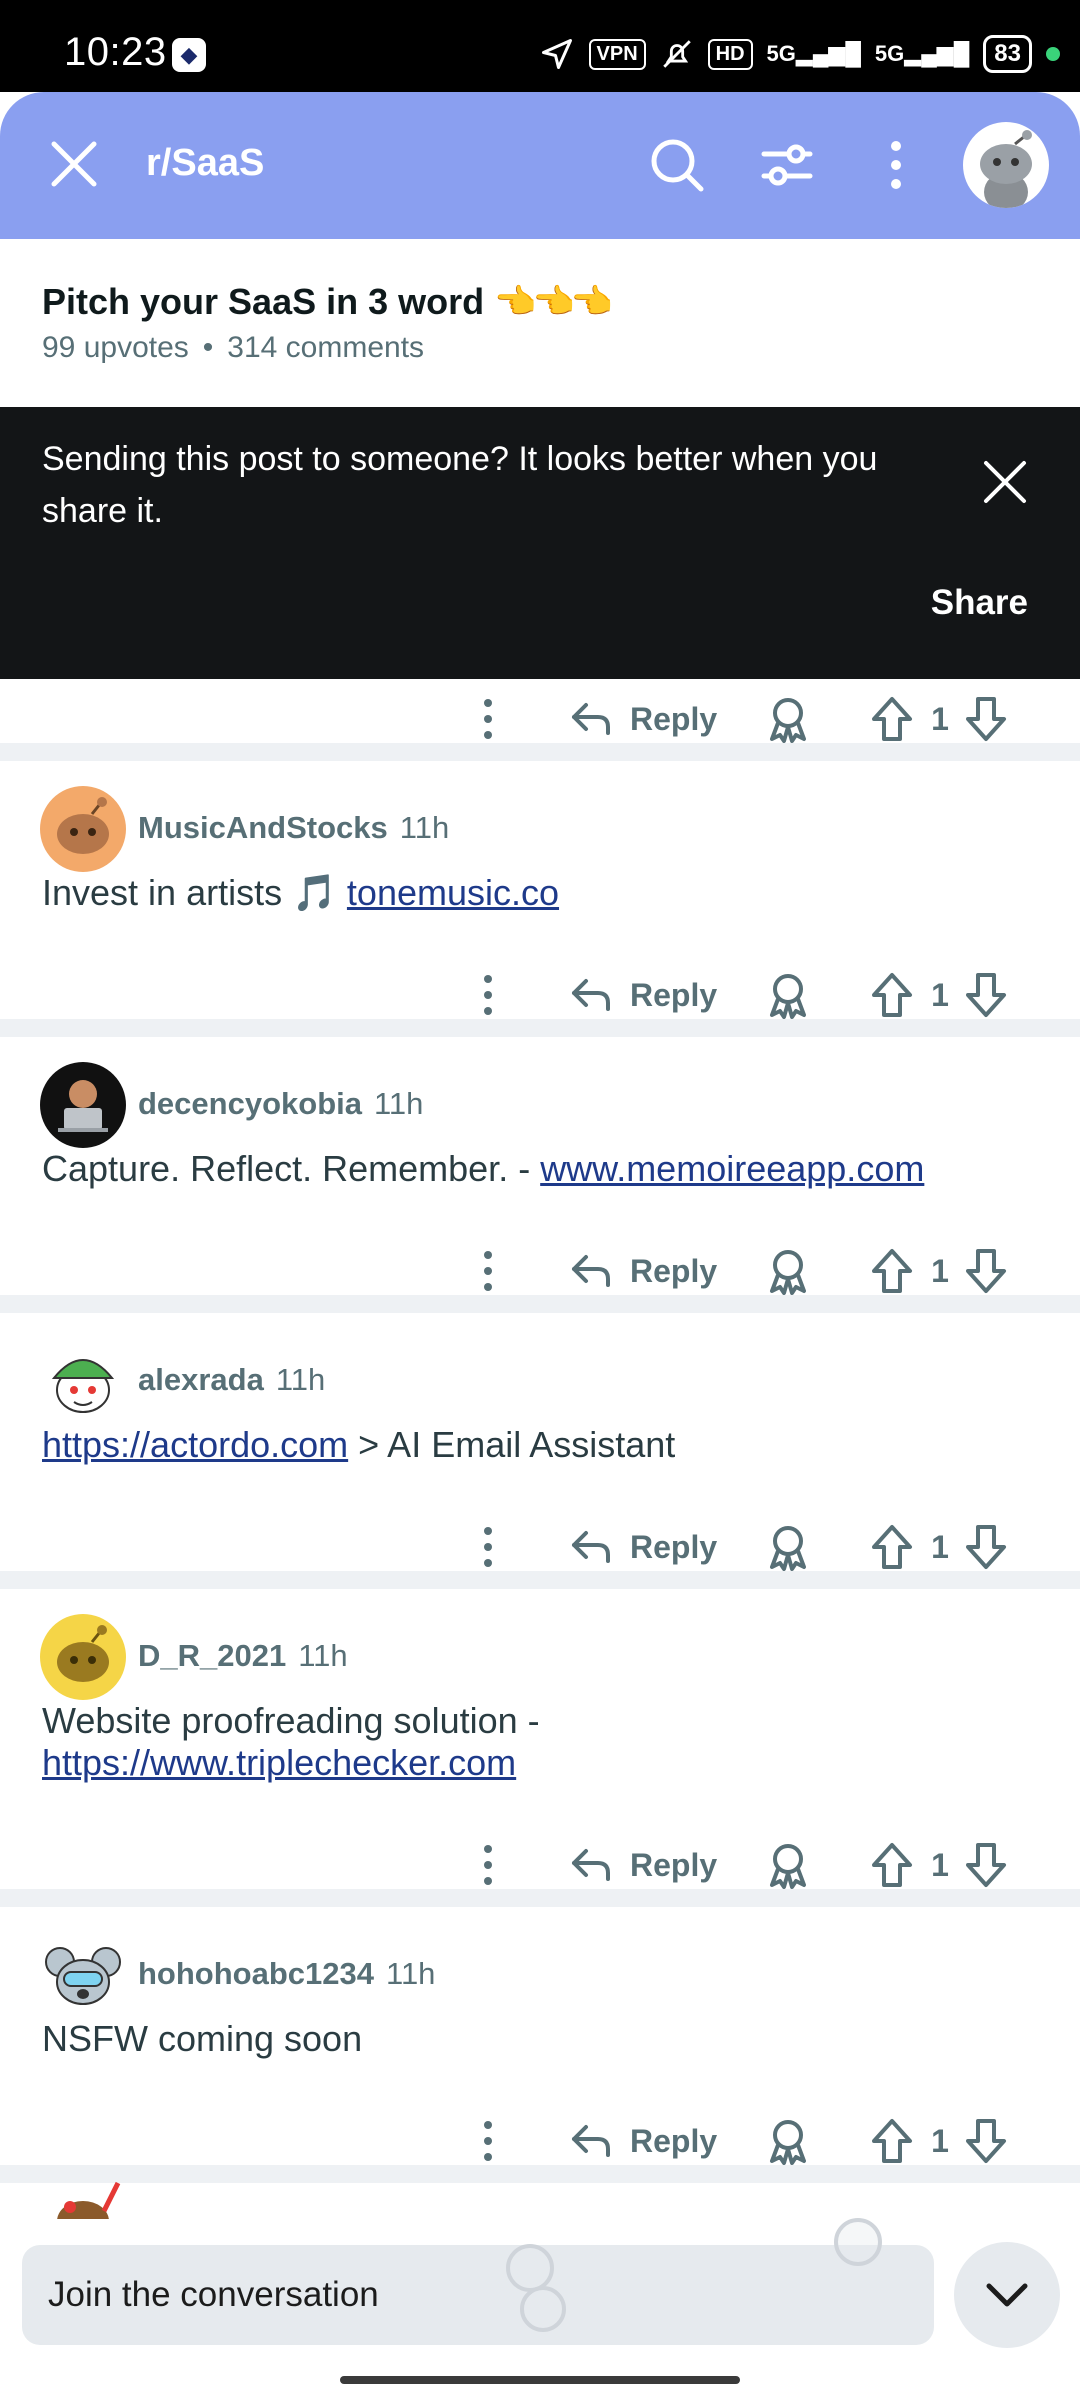 The width and height of the screenshot is (1080, 2400). Describe the element at coordinates (556, 54) in the screenshot. I see `location-icon` at that location.